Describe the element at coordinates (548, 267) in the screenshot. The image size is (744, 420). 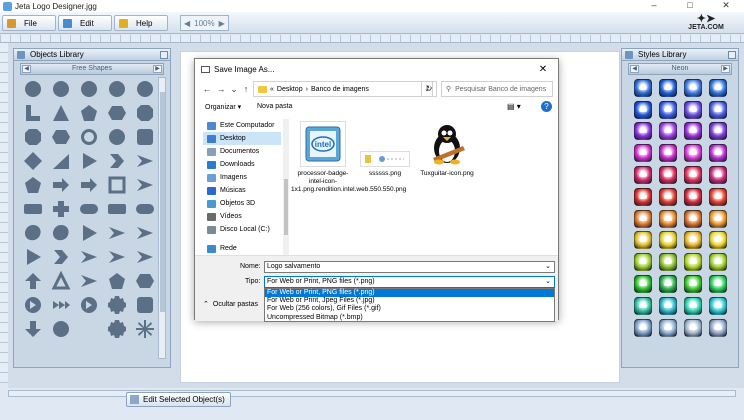
I see `filename-dropdown-icon: ⌄` at that location.